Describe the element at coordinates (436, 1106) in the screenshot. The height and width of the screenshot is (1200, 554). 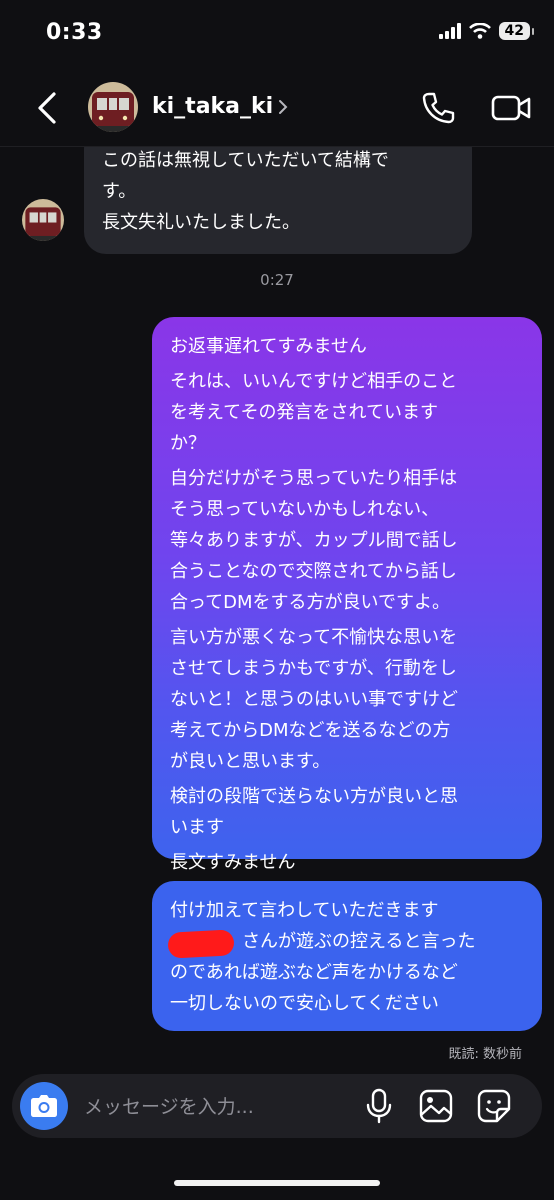
I see `gallery-icon` at that location.